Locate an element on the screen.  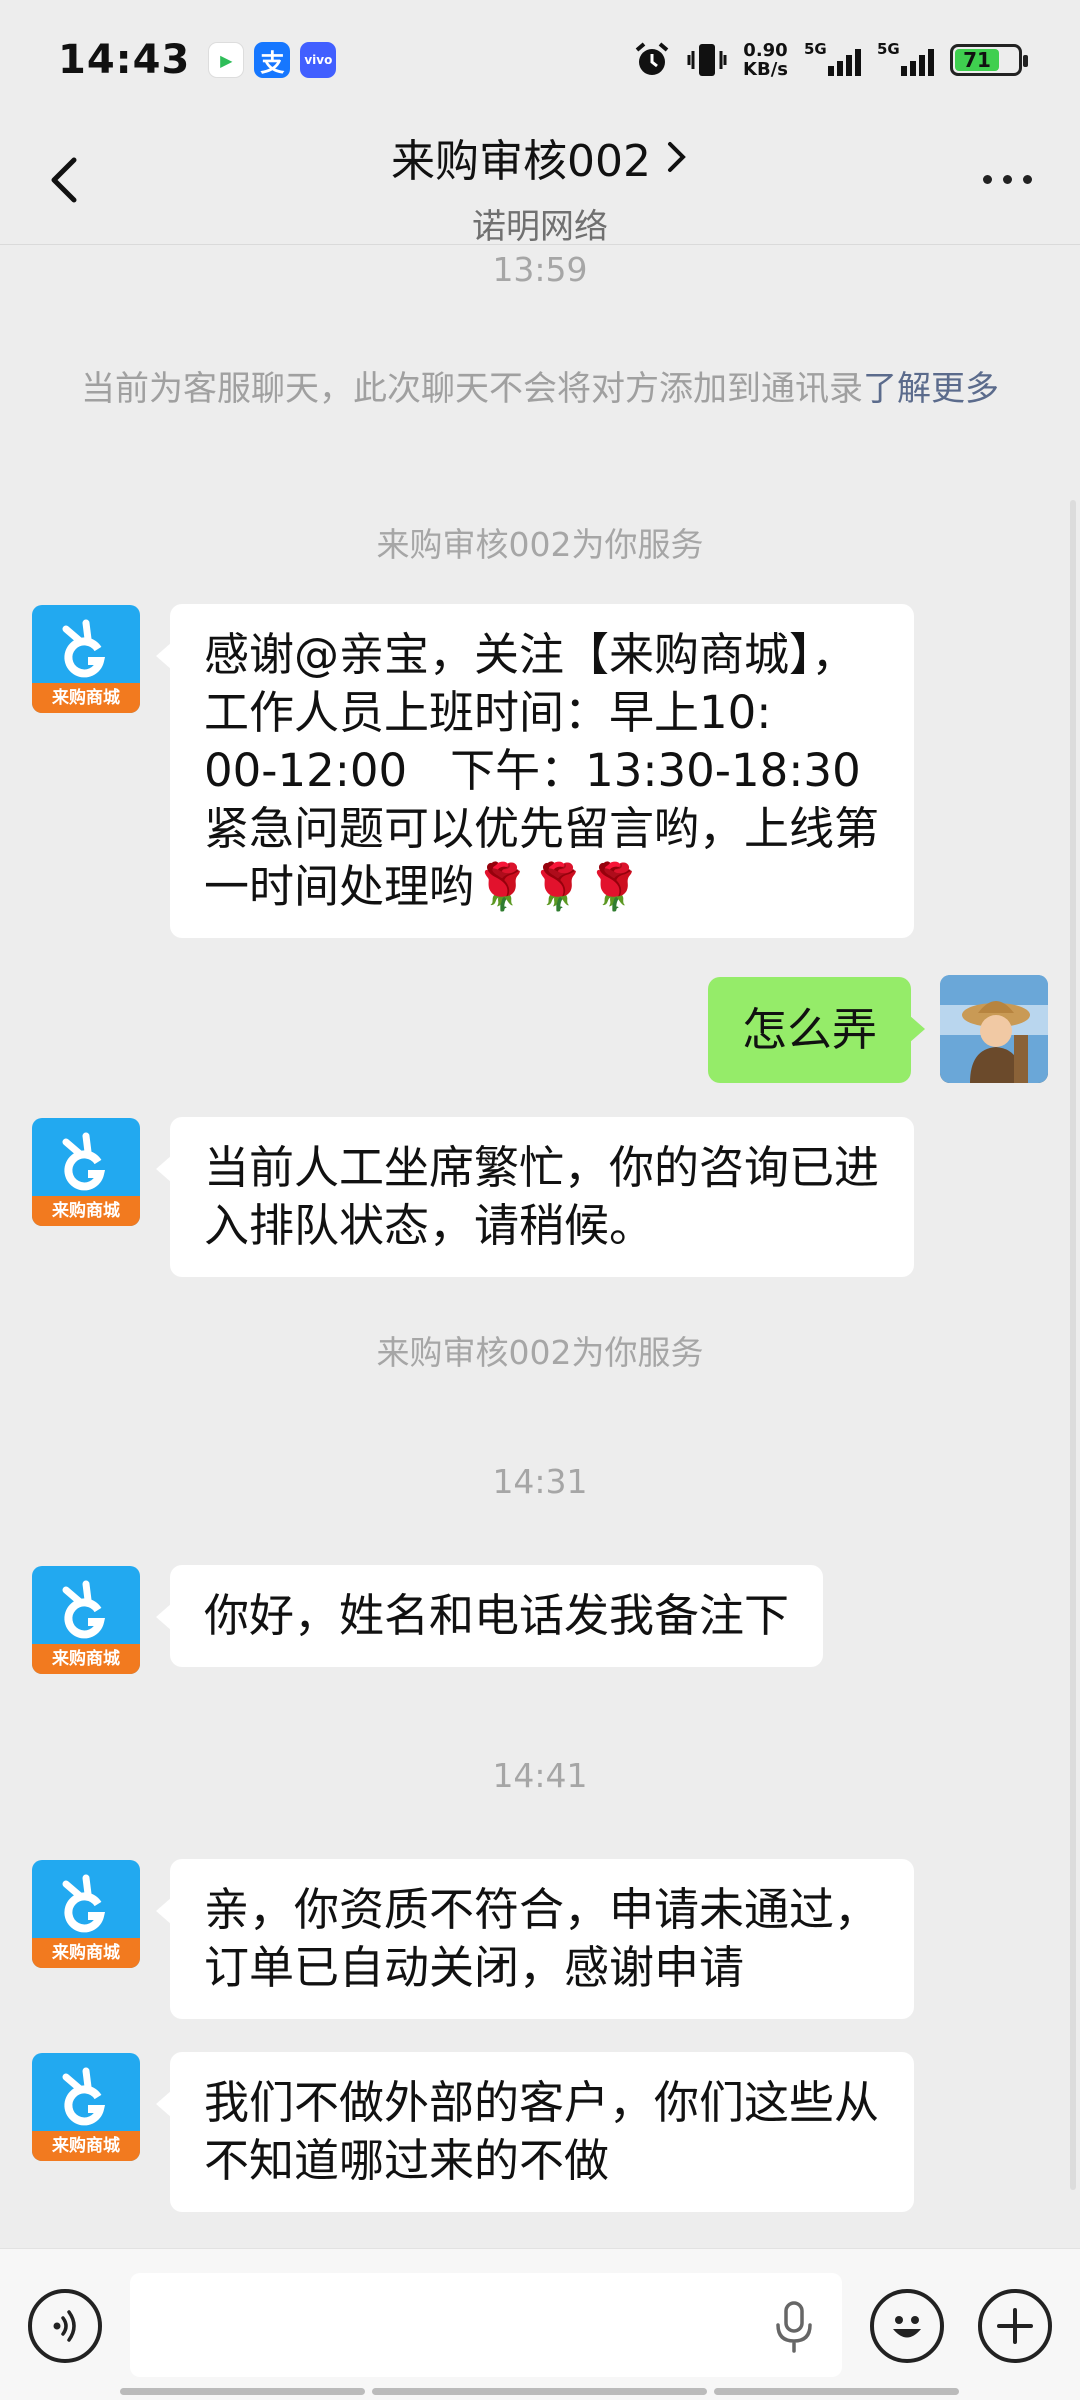
message-line: 我们不做外部的客户，你们这些从 is located at coordinates (542, 2102).